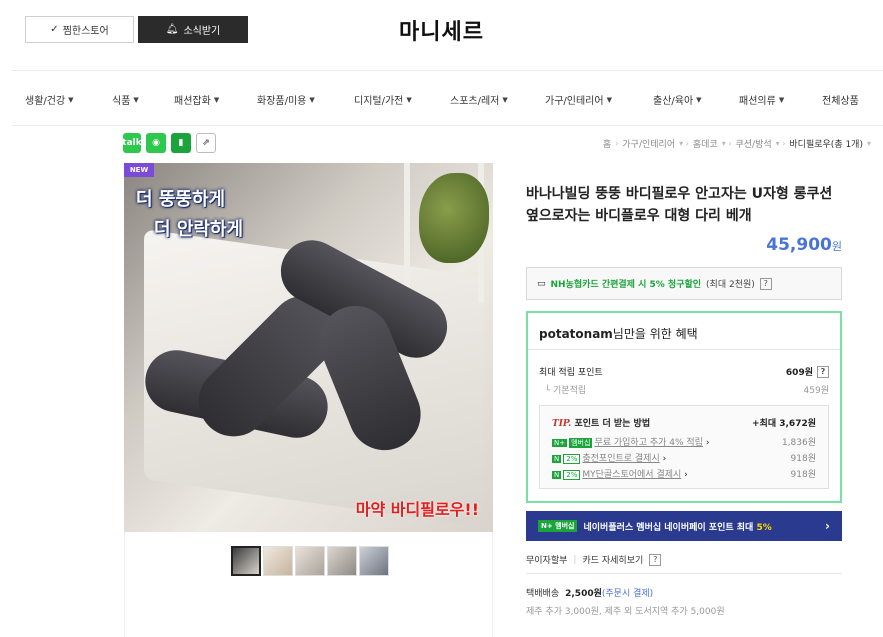  Describe the element at coordinates (49, 100) in the screenshot. I see `category-item: 생활/건강 ▼` at that location.